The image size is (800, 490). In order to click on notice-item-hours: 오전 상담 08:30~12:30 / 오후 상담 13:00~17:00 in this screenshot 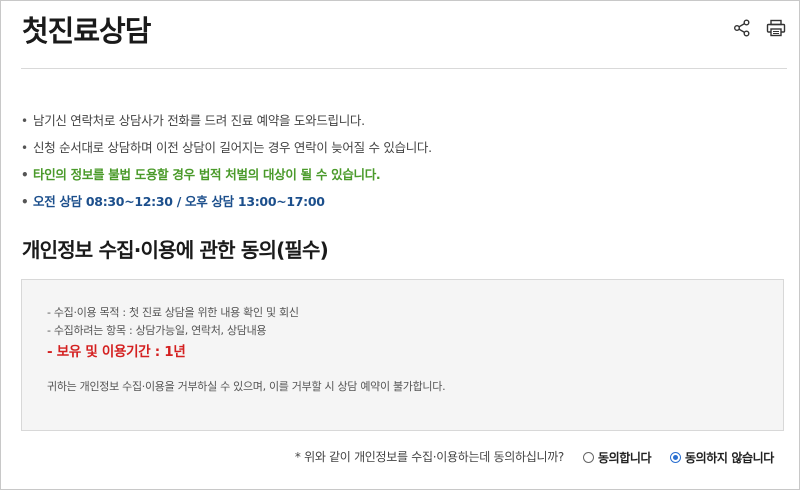, I will do `click(401, 205)`.